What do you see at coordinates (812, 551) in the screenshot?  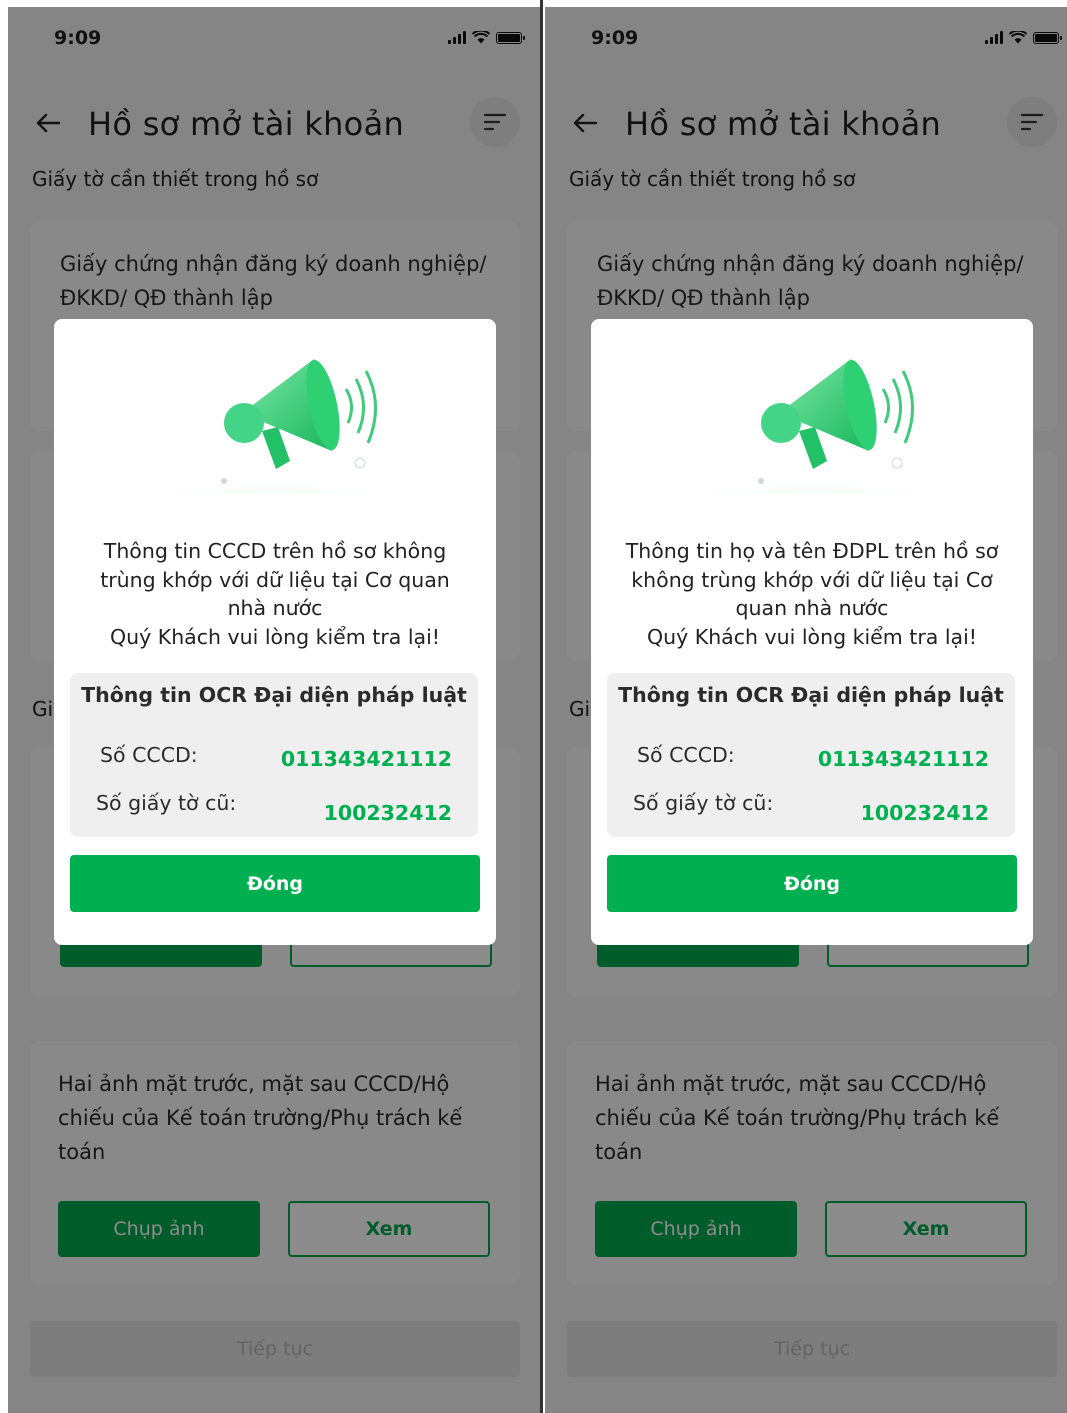 I see `dialog-message-line: Thông tin họ và tên ĐDPL trên hồ sơ` at bounding box center [812, 551].